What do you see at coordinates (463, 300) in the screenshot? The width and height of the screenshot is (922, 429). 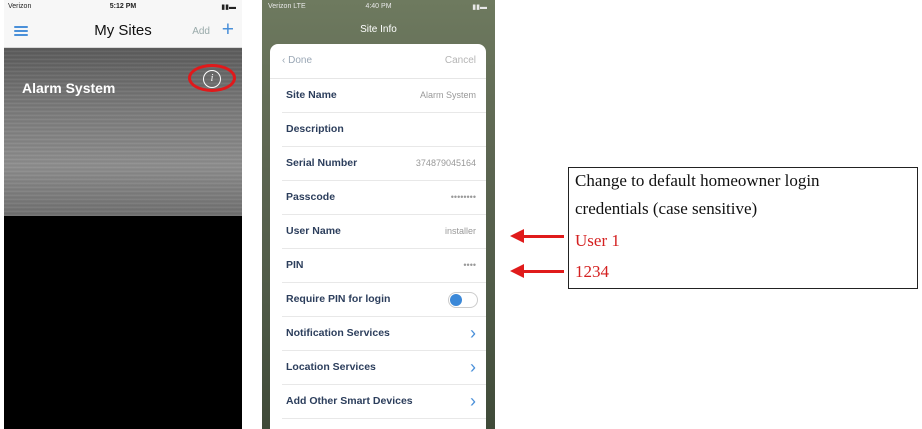 I see `require-pin-toggle` at bounding box center [463, 300].